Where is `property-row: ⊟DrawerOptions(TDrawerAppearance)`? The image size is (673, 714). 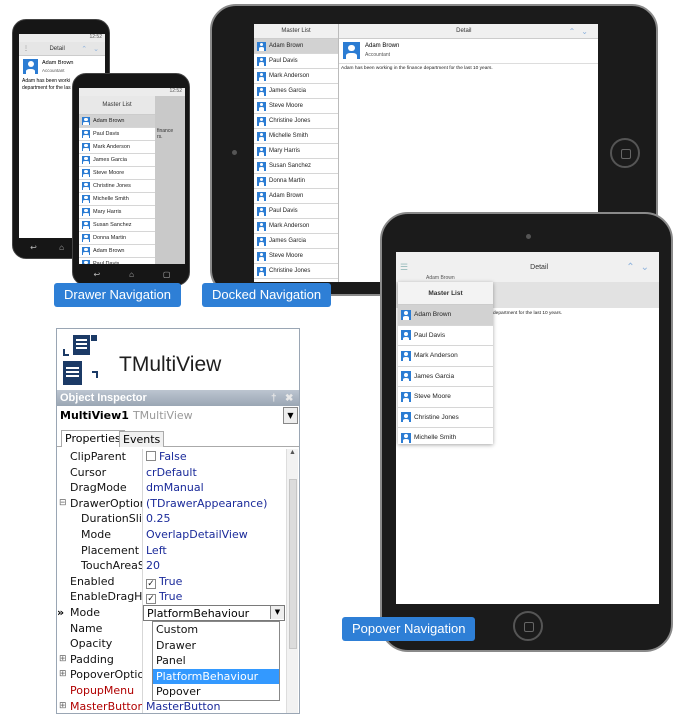
property-row: ⊟DrawerOptions(TDrawerAppearance) is located at coordinates (171, 503).